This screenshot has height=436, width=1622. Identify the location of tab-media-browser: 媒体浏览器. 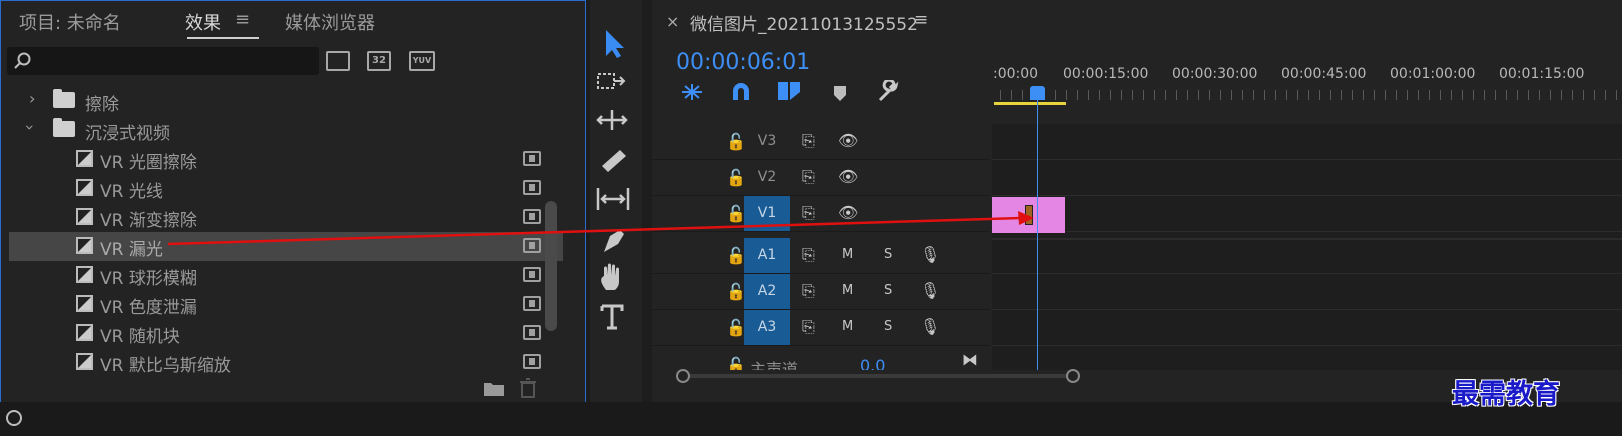
(330, 22).